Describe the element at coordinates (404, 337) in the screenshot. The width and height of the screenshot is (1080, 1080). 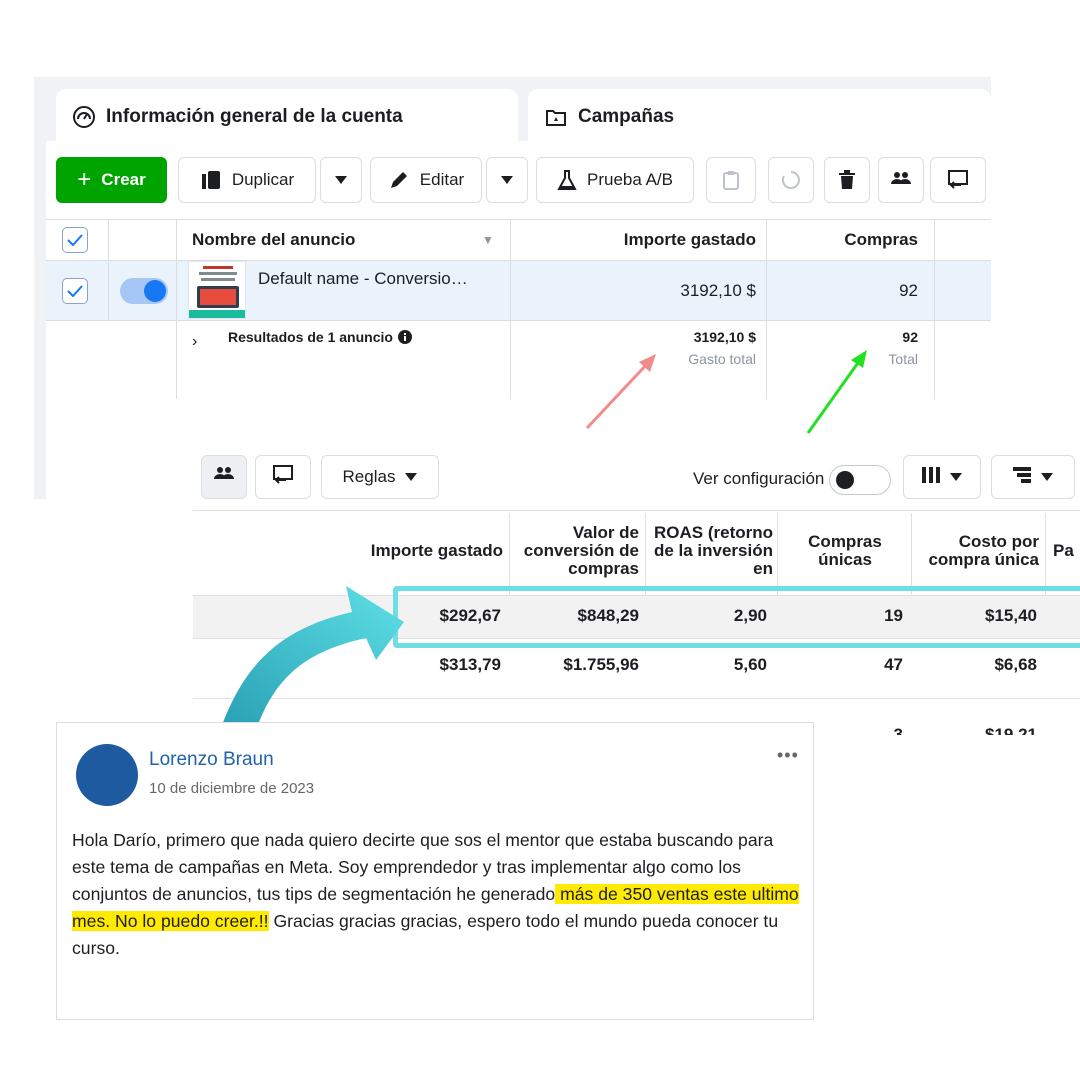
I see `info-icon` at that location.